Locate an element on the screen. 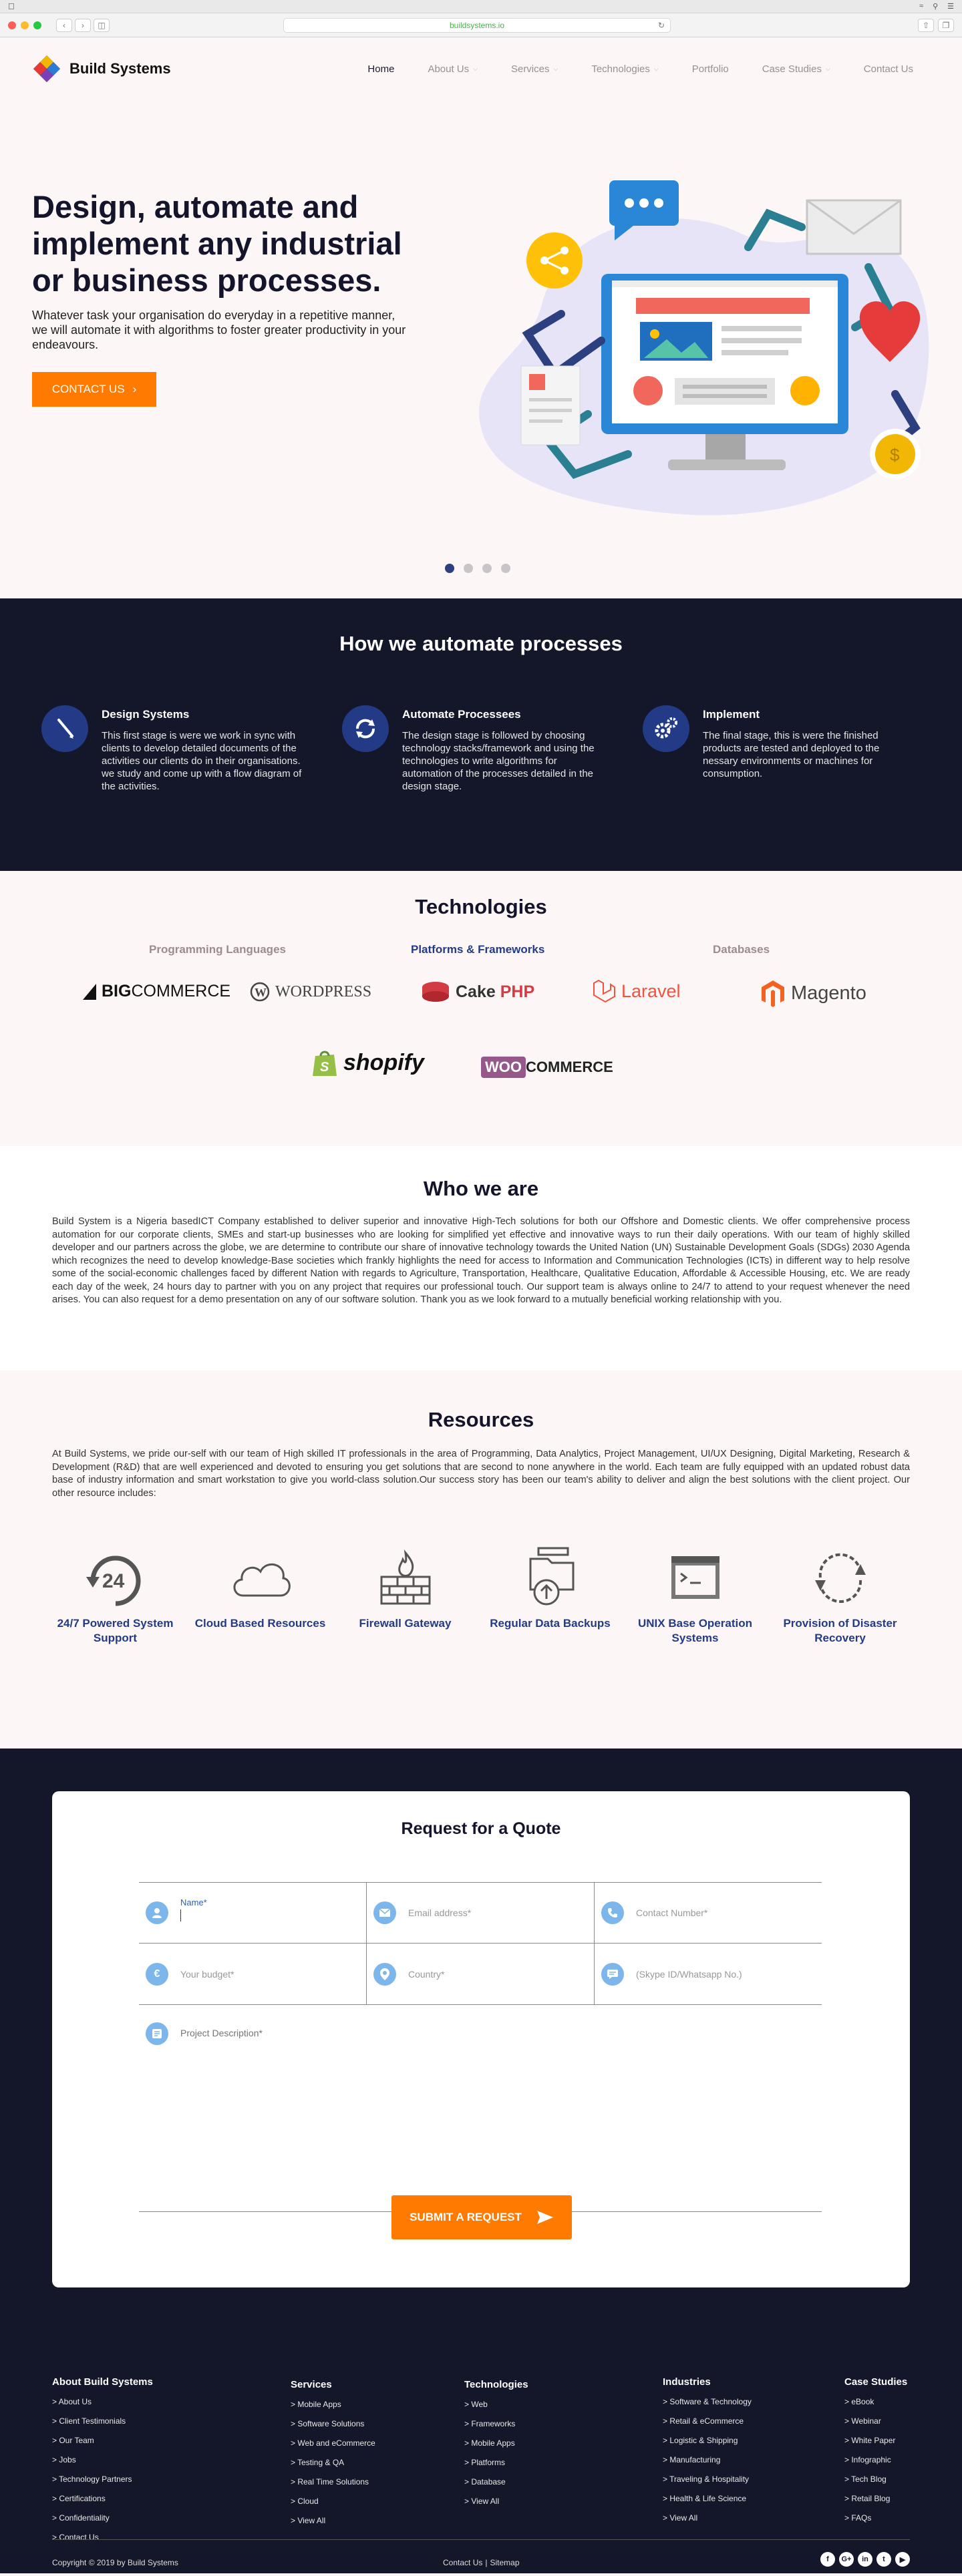 Image resolution: width=962 pixels, height=2576 pixels. footer-link: > Web is located at coordinates (496, 2404).